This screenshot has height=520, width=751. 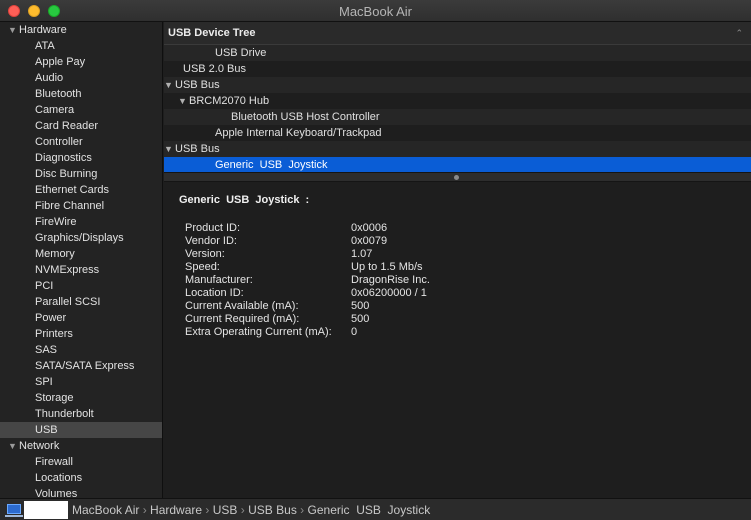 I want to click on sidebar-category: ▼ Network, so click(x=81, y=446).